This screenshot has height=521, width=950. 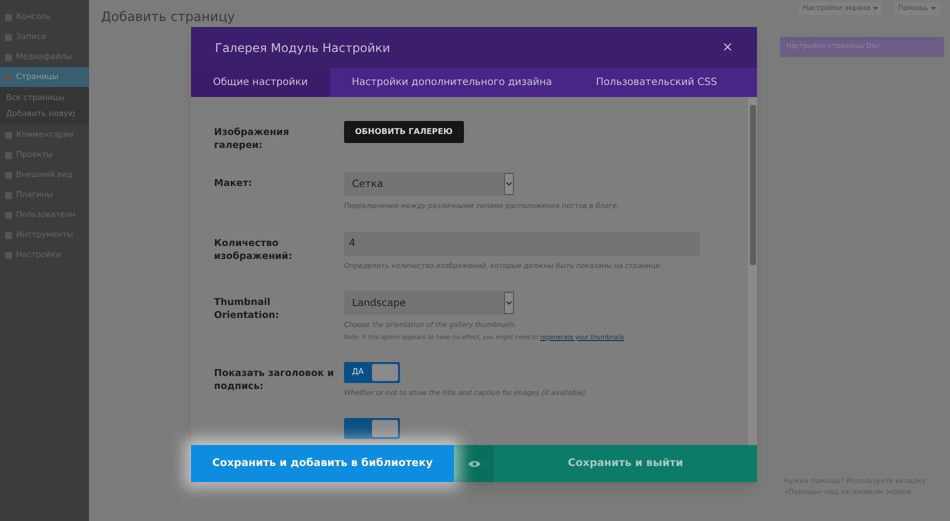 What do you see at coordinates (372, 428) in the screenshot?
I see `toggle-switch` at bounding box center [372, 428].